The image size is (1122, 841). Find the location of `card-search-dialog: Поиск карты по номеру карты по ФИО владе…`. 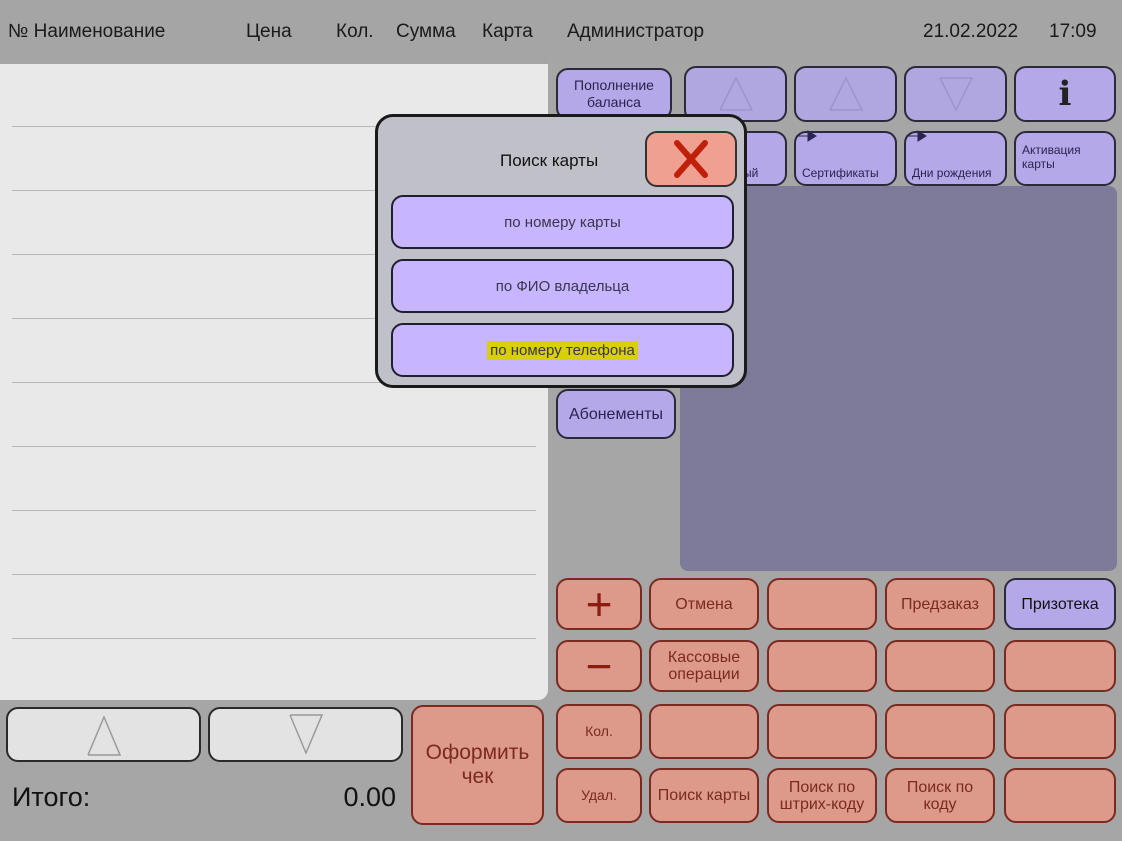

card-search-dialog: Поиск карты по номеру карты по ФИО владе… is located at coordinates (561, 251).